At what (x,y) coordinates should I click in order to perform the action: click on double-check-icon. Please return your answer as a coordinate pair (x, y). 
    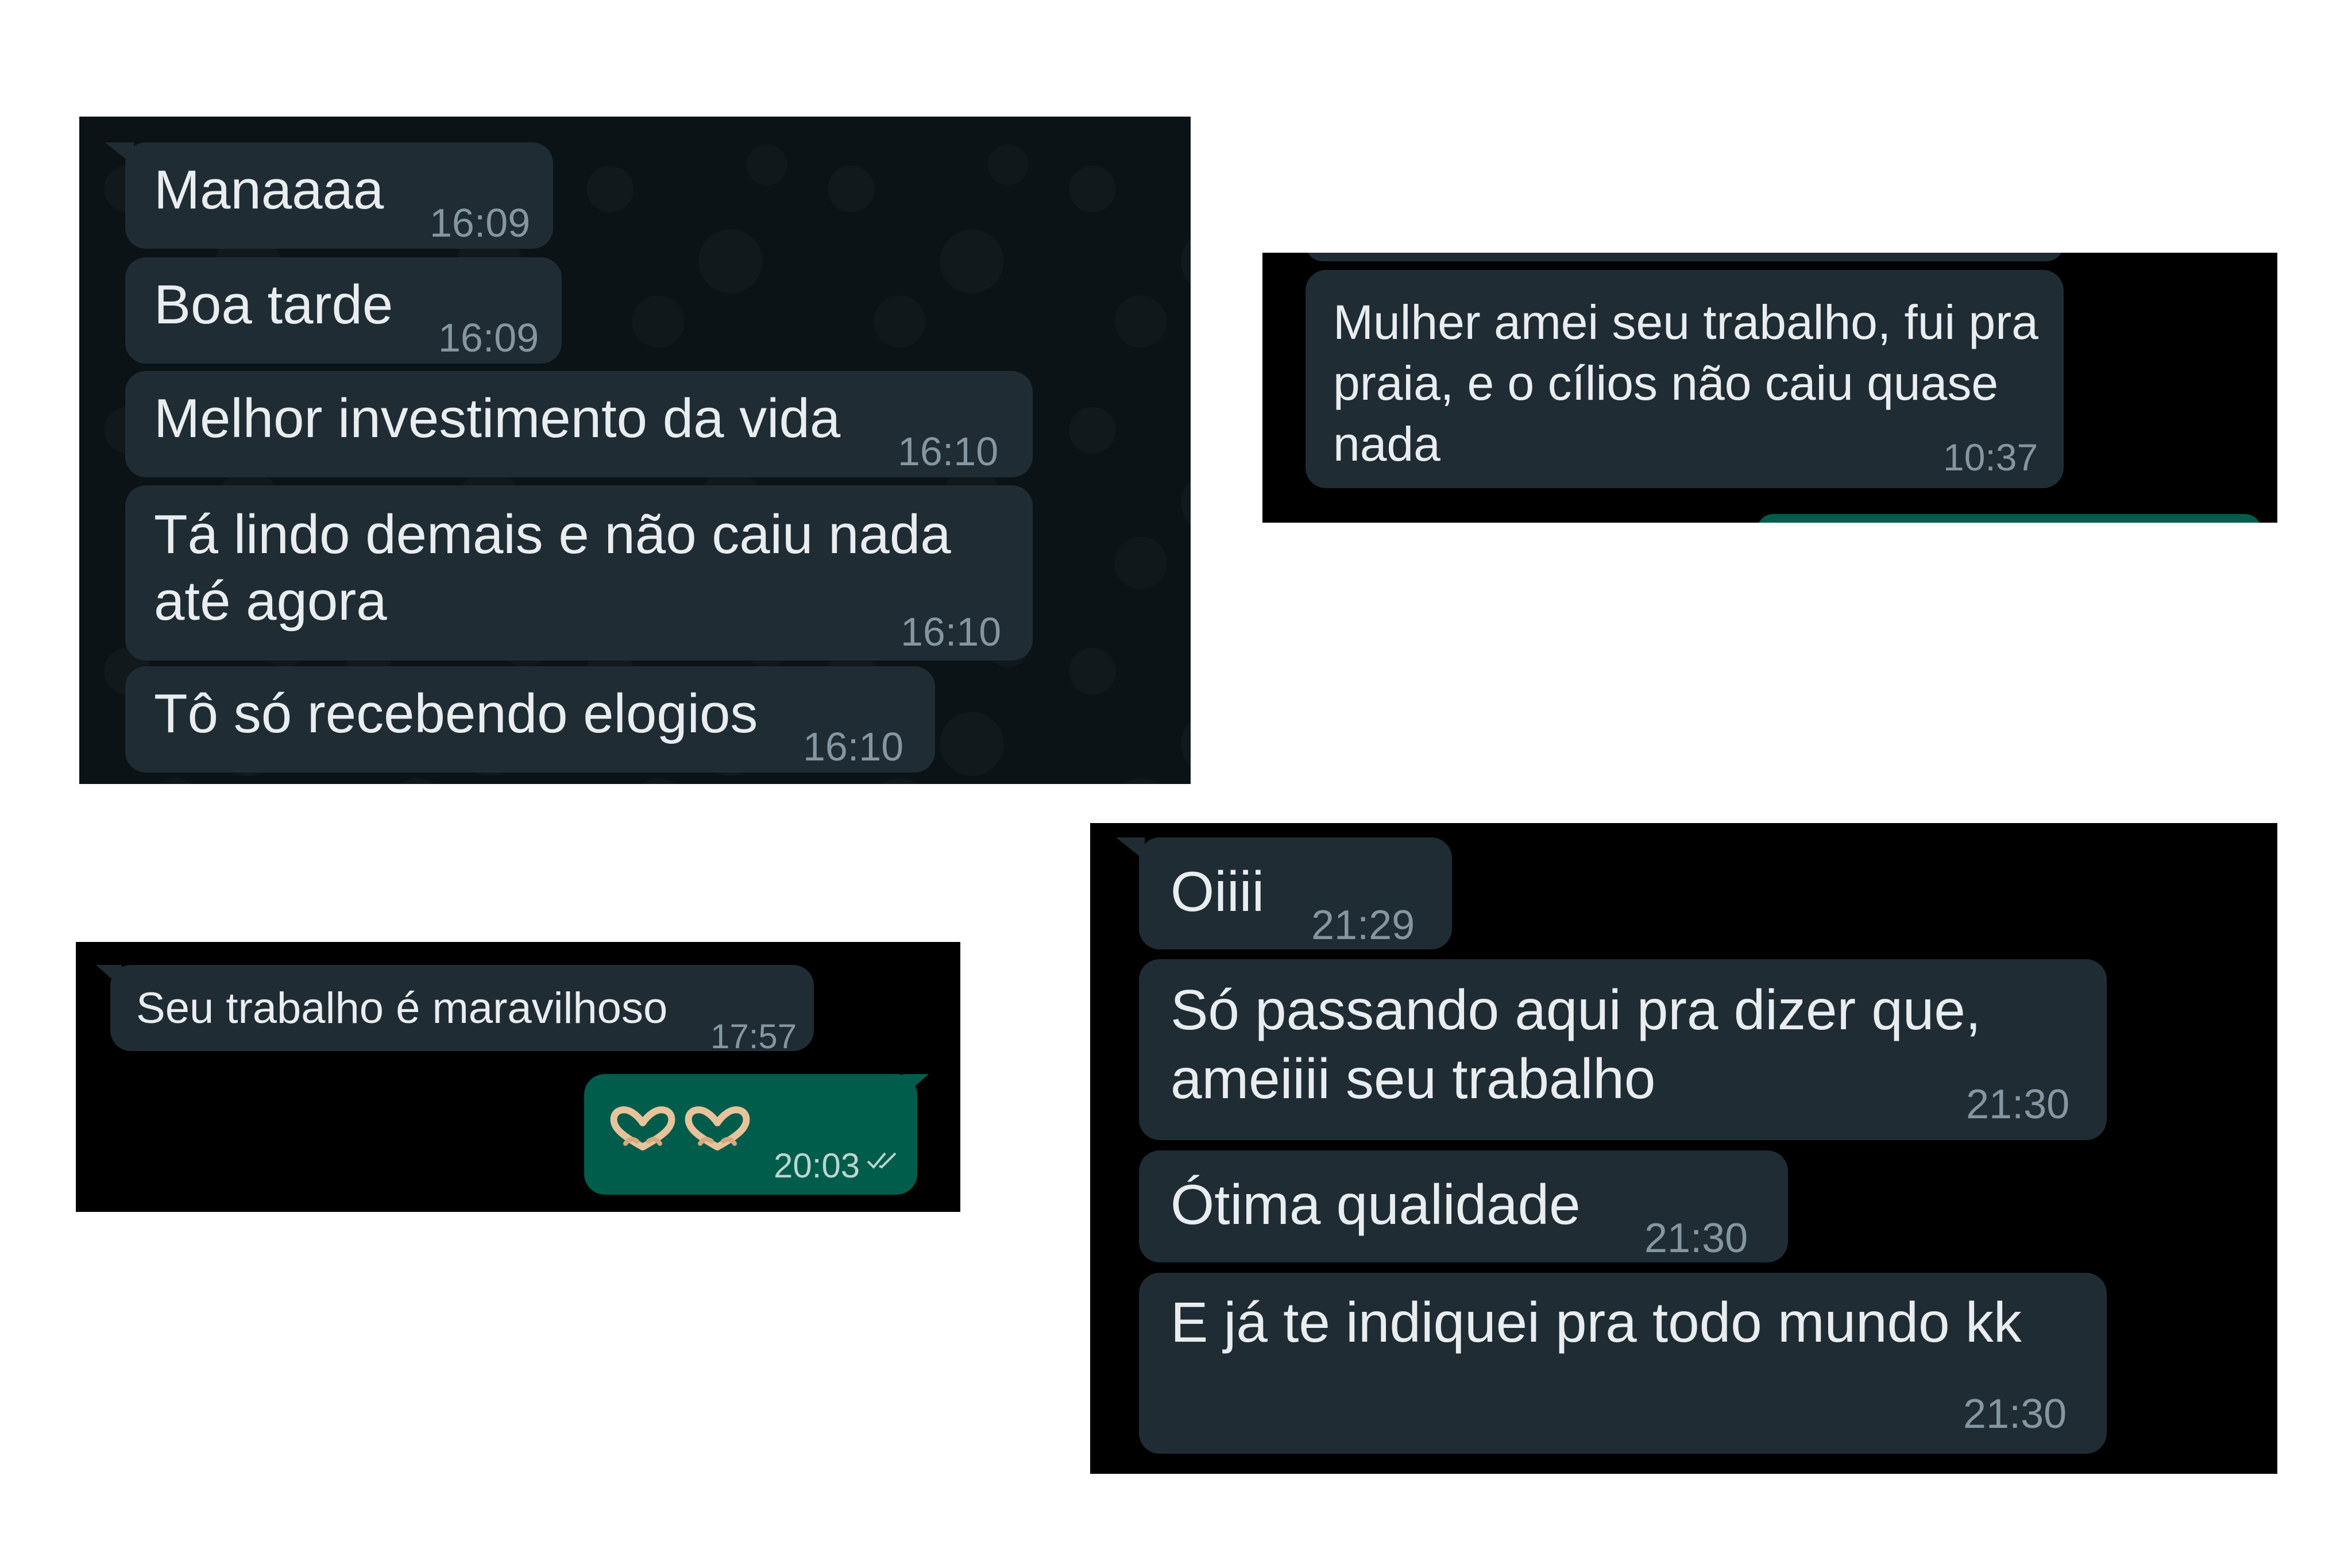
    Looking at the image, I should click on (882, 1160).